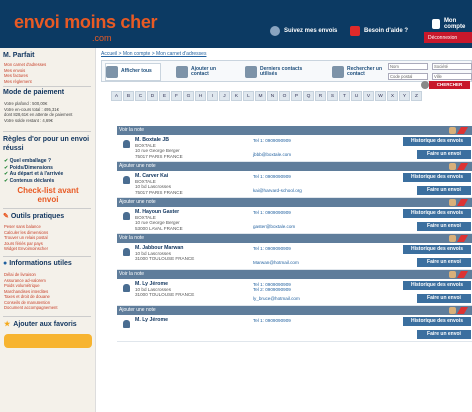 The height and width of the screenshot is (412, 472). What do you see at coordinates (26, 249) in the screenshot?
I see `tool-link: Widget Envoimoinscher` at bounding box center [26, 249].